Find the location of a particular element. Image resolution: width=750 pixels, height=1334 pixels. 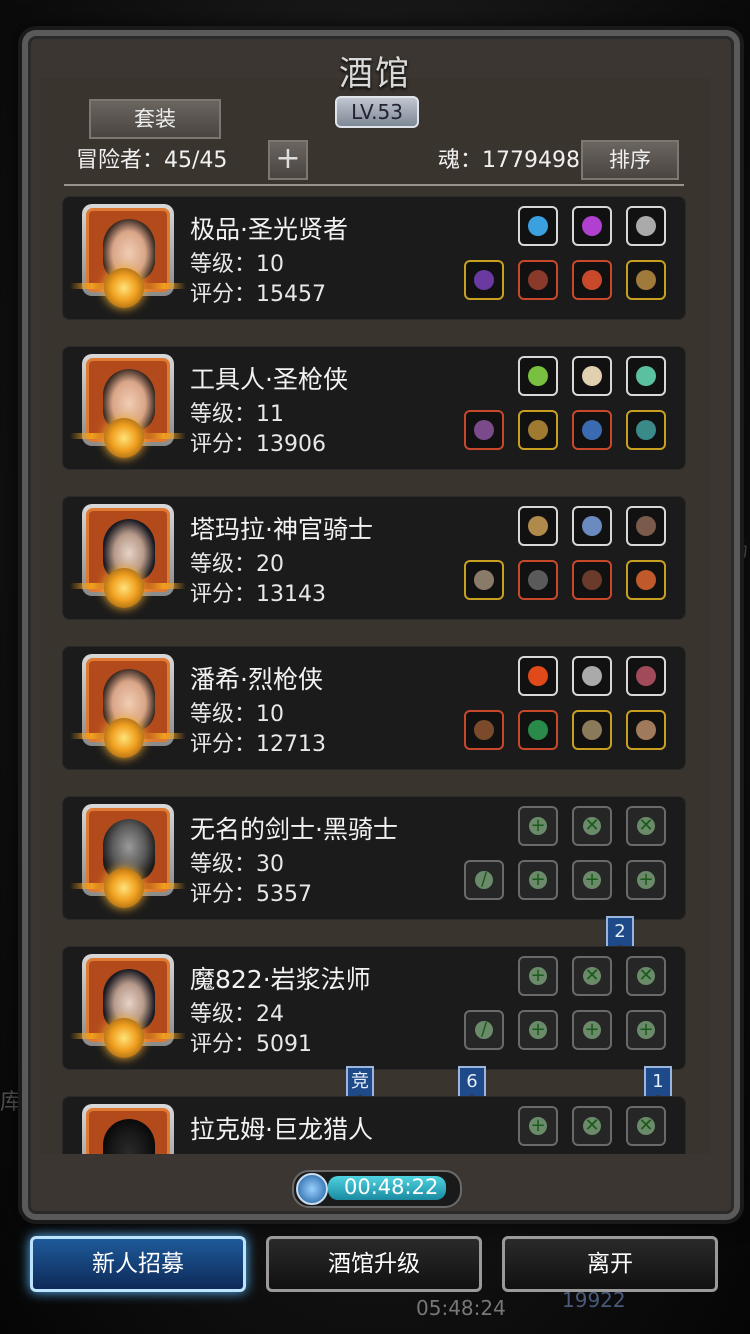

hero-portrait is located at coordinates (128, 1129).